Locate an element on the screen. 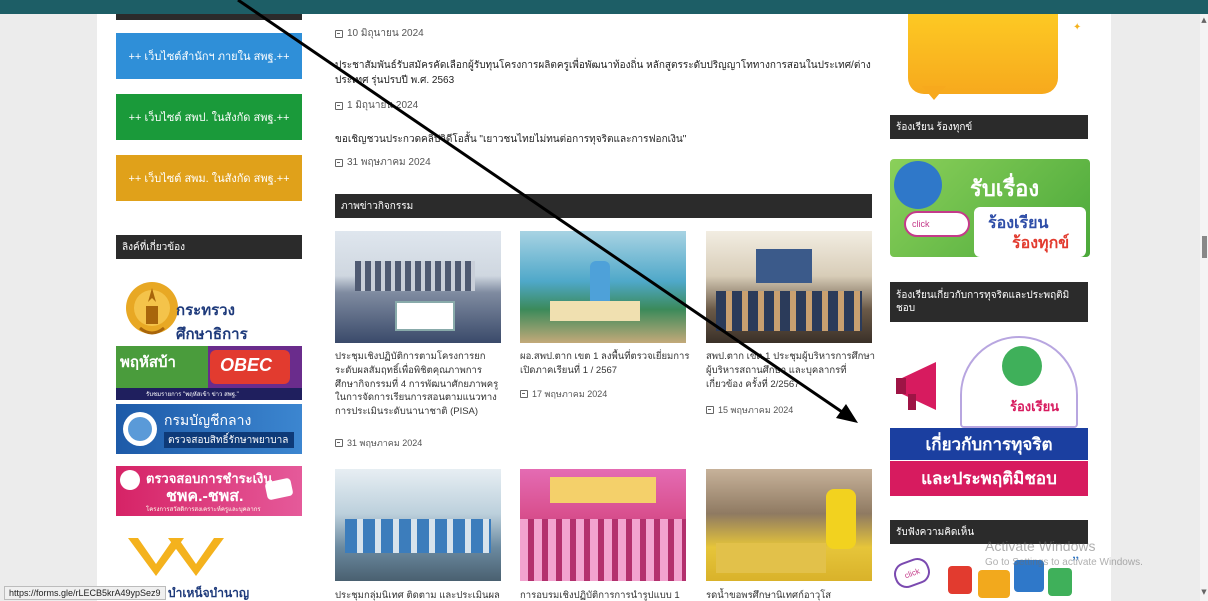  scrollbar-thumb is located at coordinates (1204, 247).